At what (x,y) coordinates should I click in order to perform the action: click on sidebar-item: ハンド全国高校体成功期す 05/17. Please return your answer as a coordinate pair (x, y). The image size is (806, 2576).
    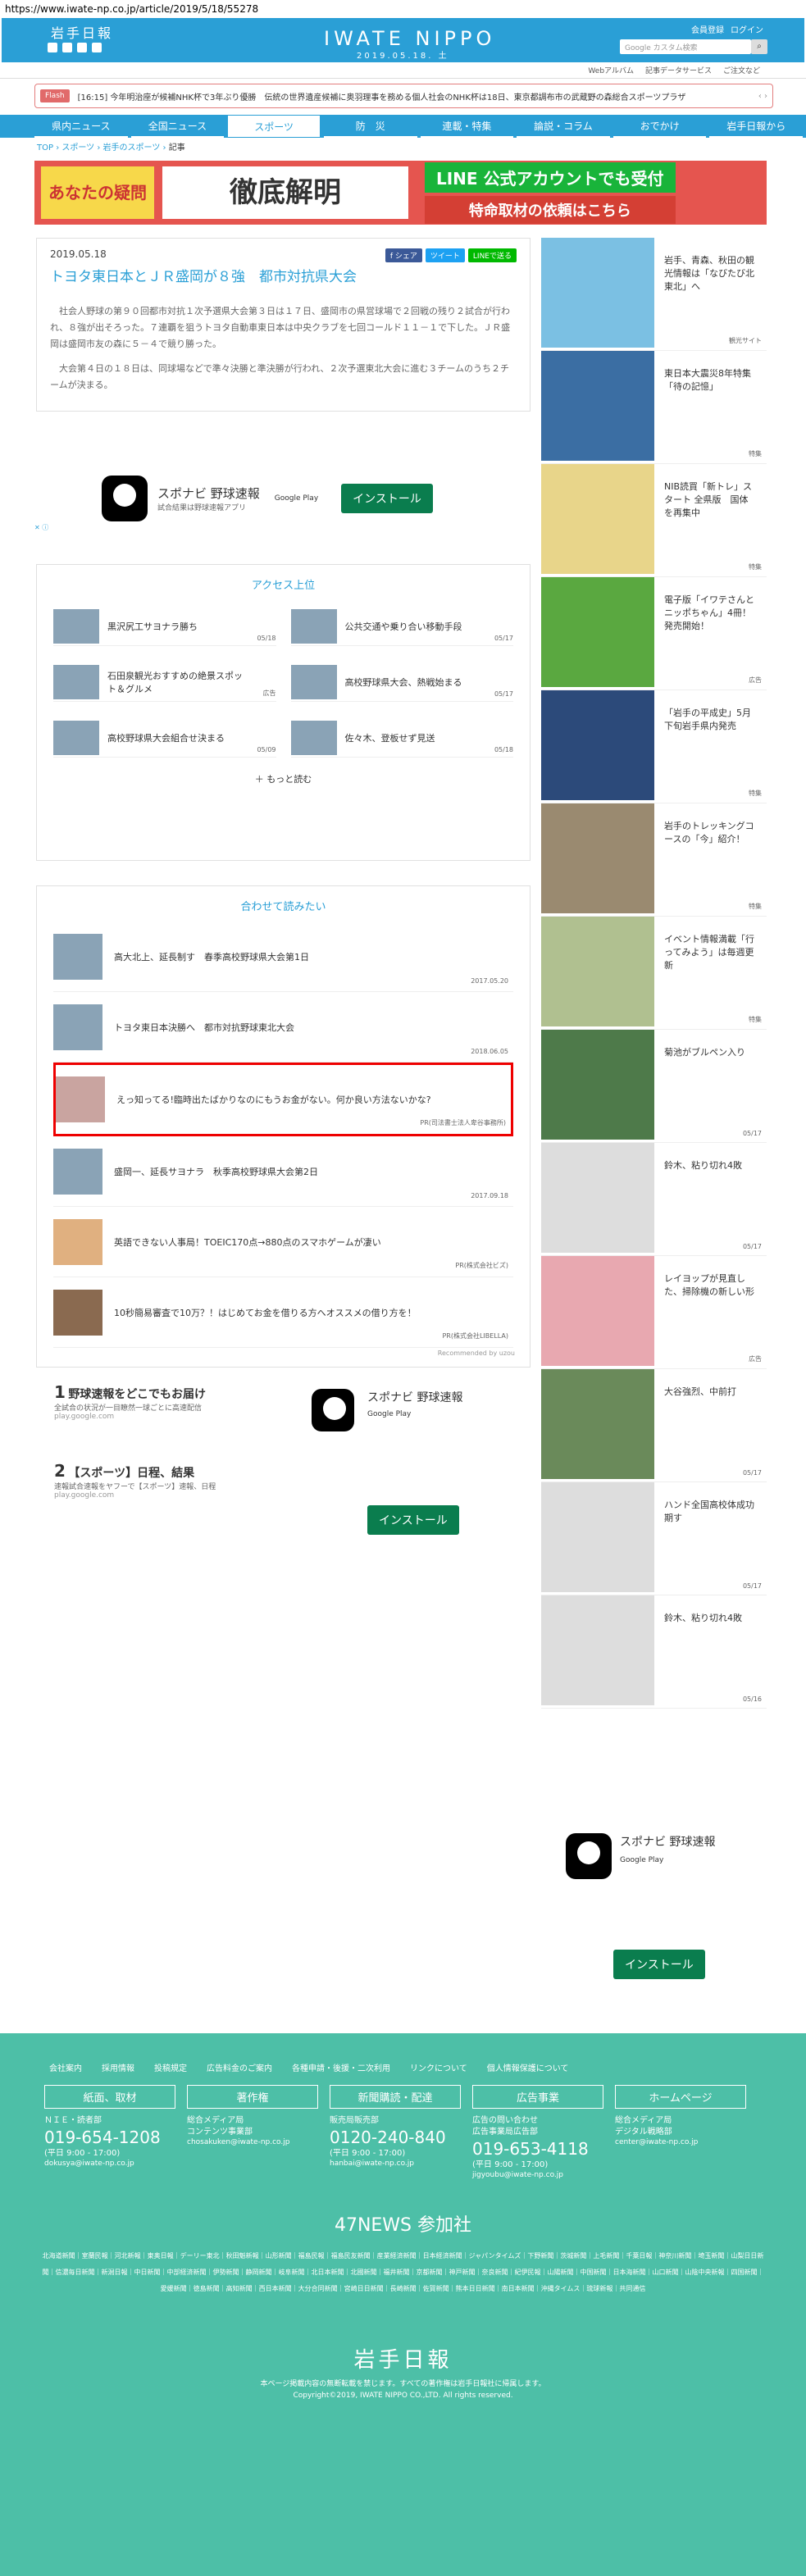
    Looking at the image, I should click on (654, 1539).